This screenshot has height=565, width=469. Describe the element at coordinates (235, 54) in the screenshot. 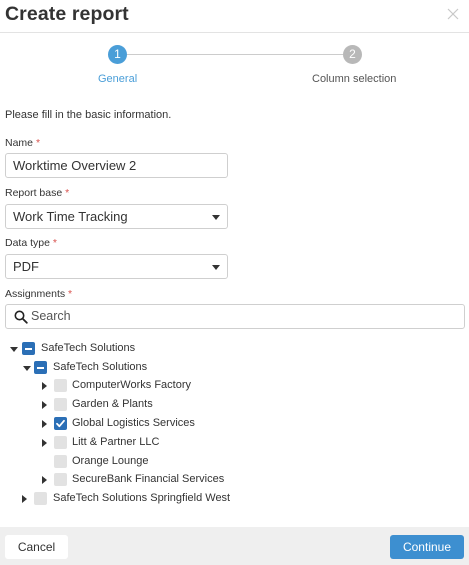

I see `stepper-connector` at that location.